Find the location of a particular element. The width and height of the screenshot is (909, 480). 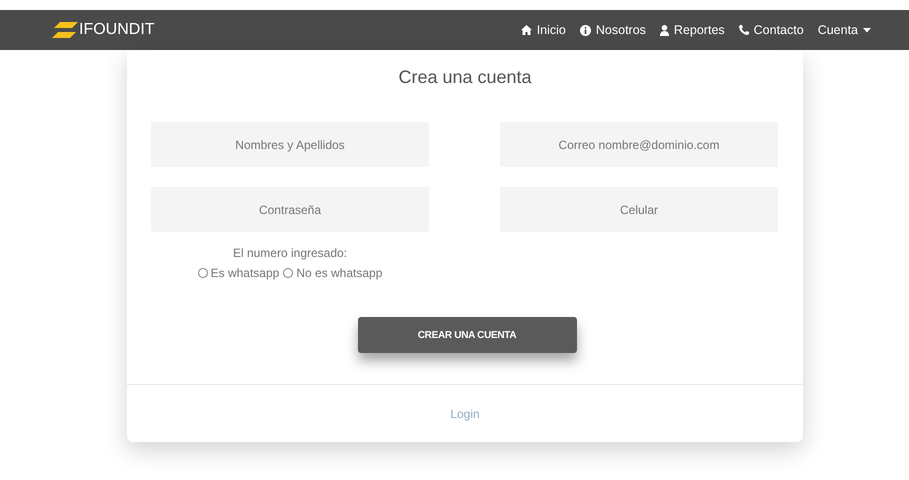

input-field: Contraseña is located at coordinates (290, 209).